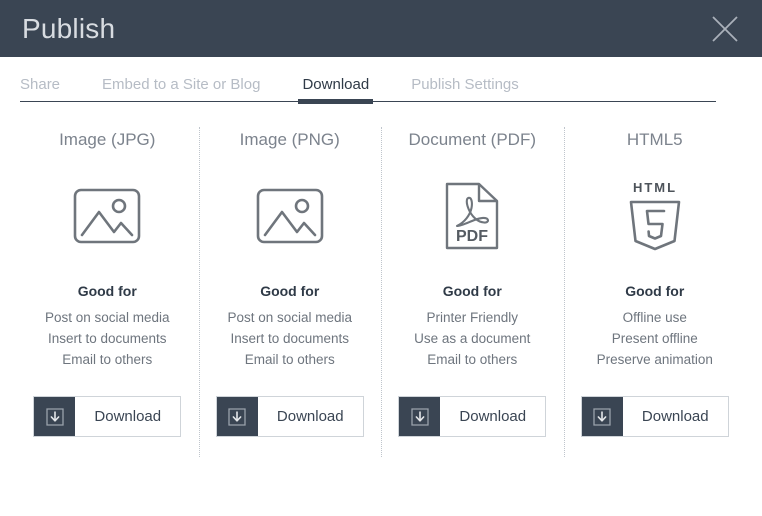 The height and width of the screenshot is (516, 762). I want to click on close-icon, so click(725, 28).